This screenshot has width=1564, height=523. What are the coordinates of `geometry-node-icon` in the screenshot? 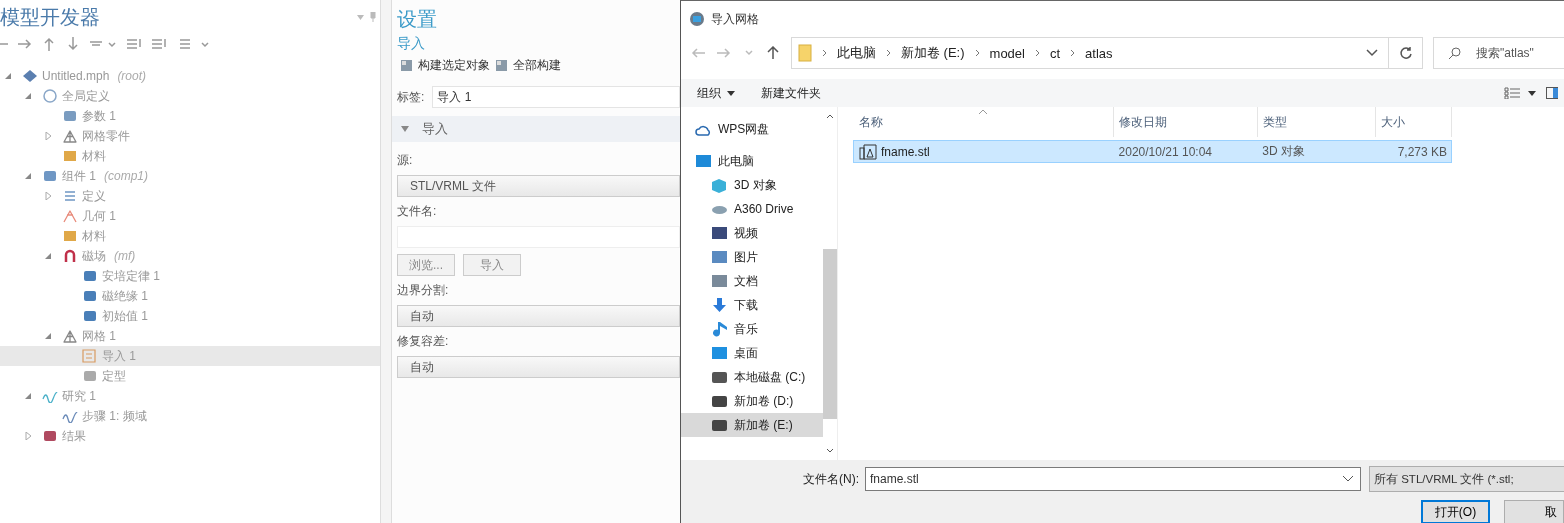 It's located at (70, 216).